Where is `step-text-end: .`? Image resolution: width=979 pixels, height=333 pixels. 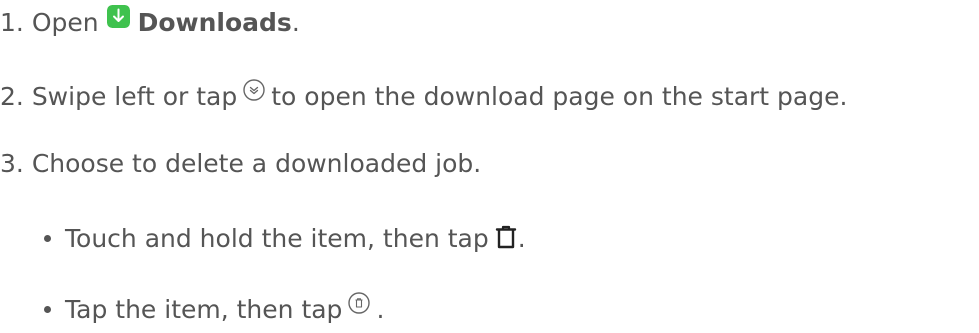
step-text-end: . is located at coordinates (295, 22).